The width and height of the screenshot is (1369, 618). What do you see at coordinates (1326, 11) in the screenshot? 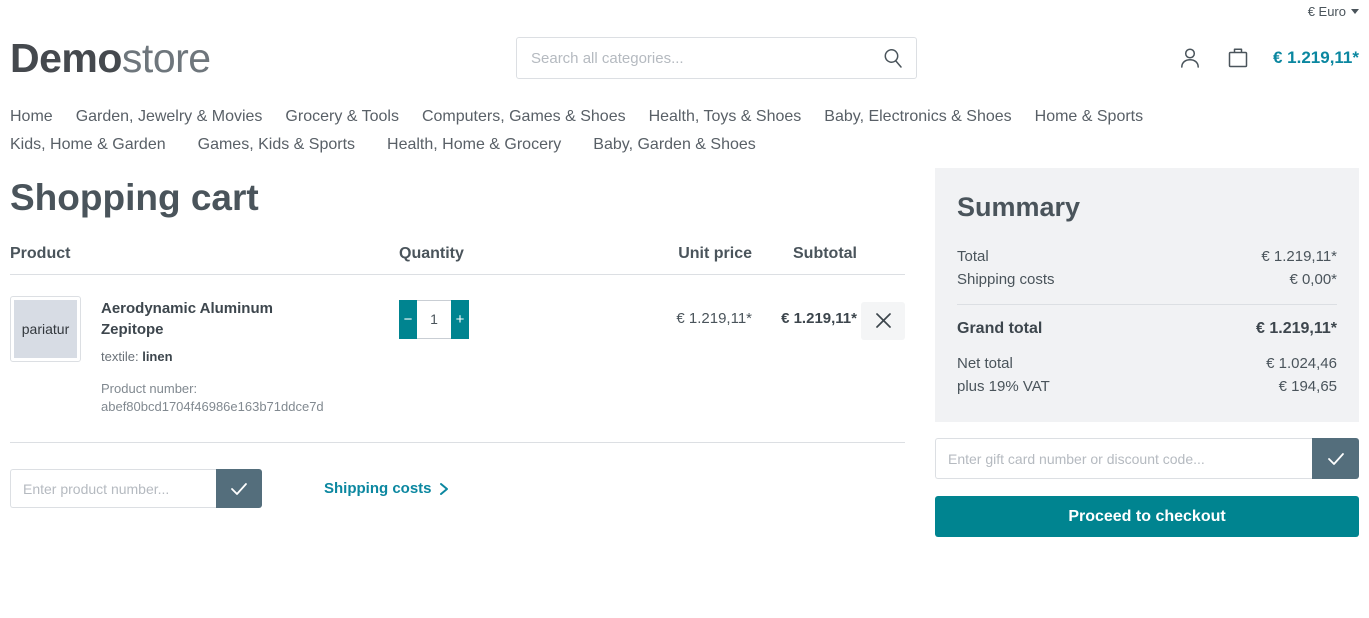
I see `currency-label: € Euro` at bounding box center [1326, 11].